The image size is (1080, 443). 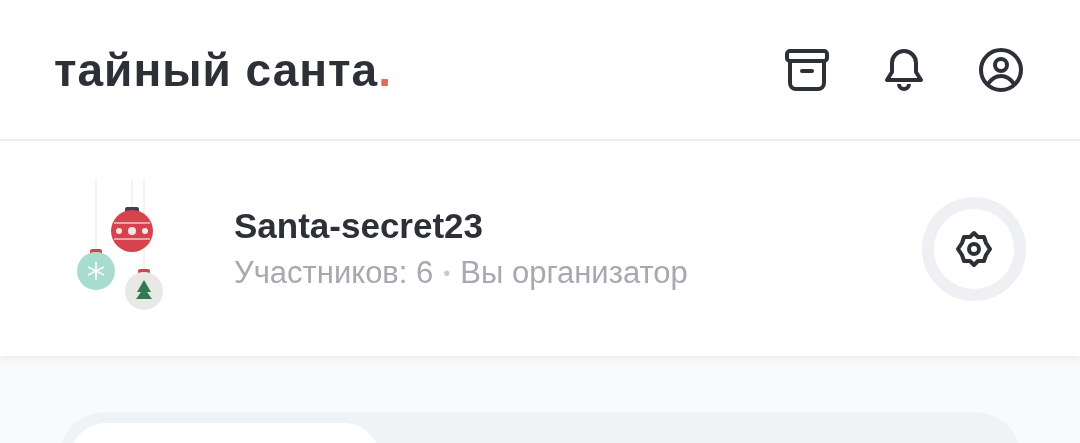 What do you see at coordinates (359, 226) in the screenshot?
I see `group-name: Santa-secret23` at bounding box center [359, 226].